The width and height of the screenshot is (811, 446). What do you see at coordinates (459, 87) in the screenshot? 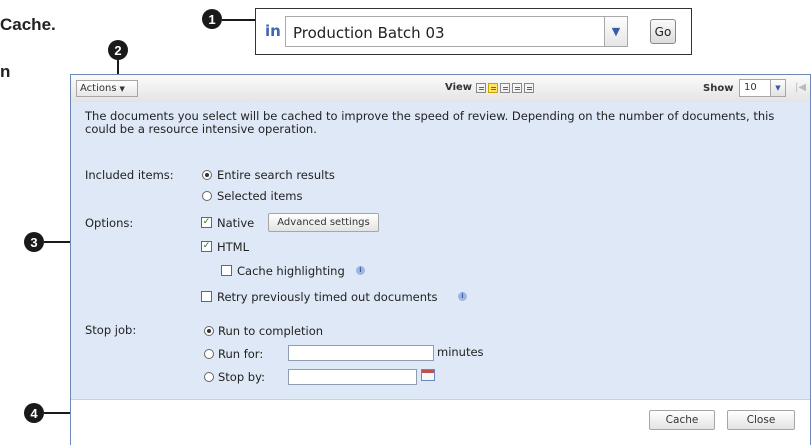
I see `view-label: View` at bounding box center [459, 87].